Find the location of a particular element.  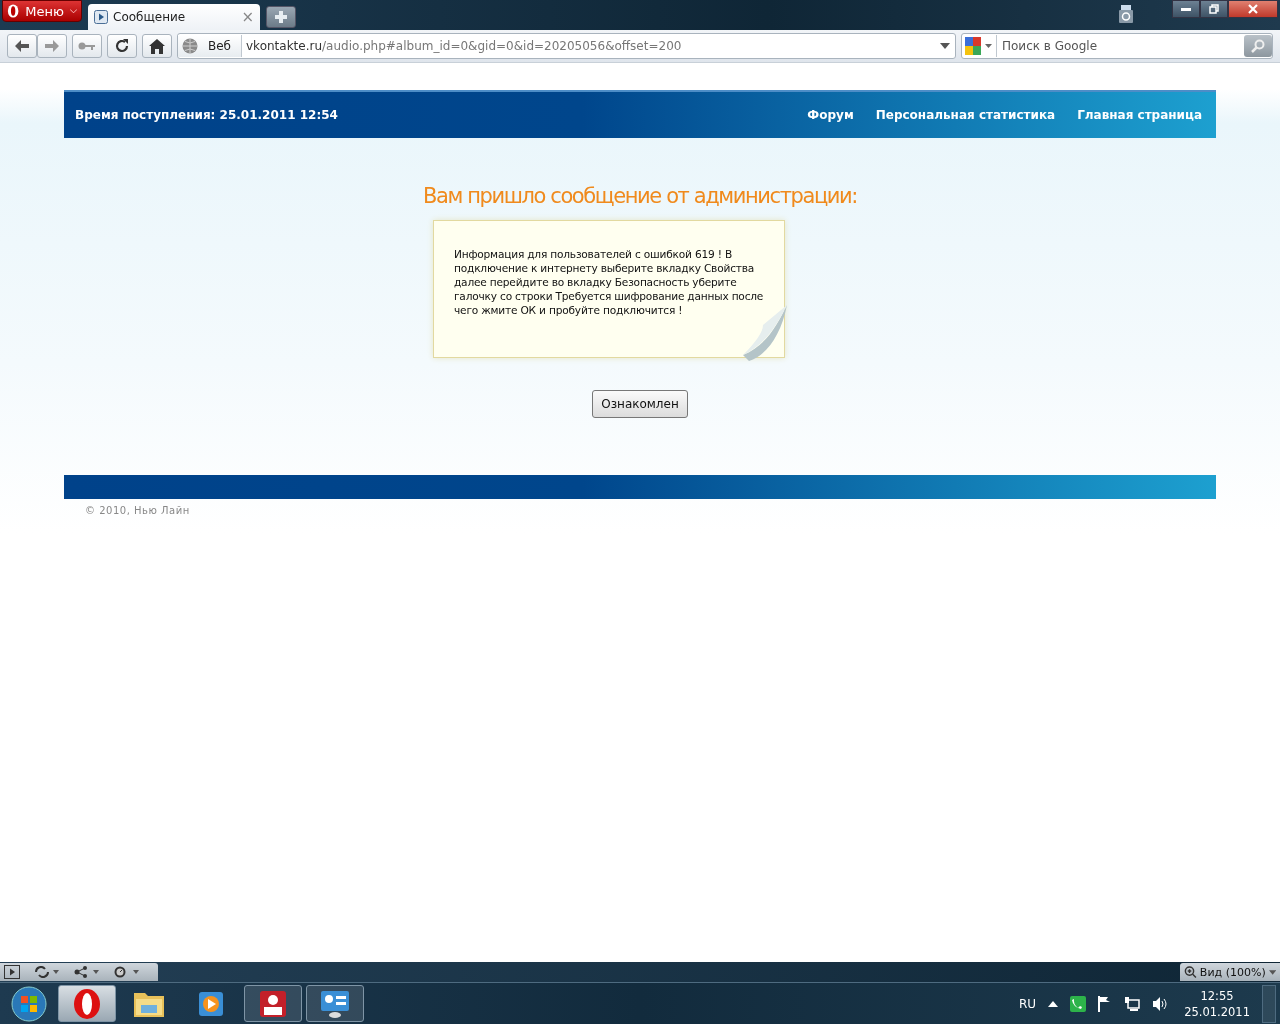

search-engine-icon is located at coordinates (979, 46).